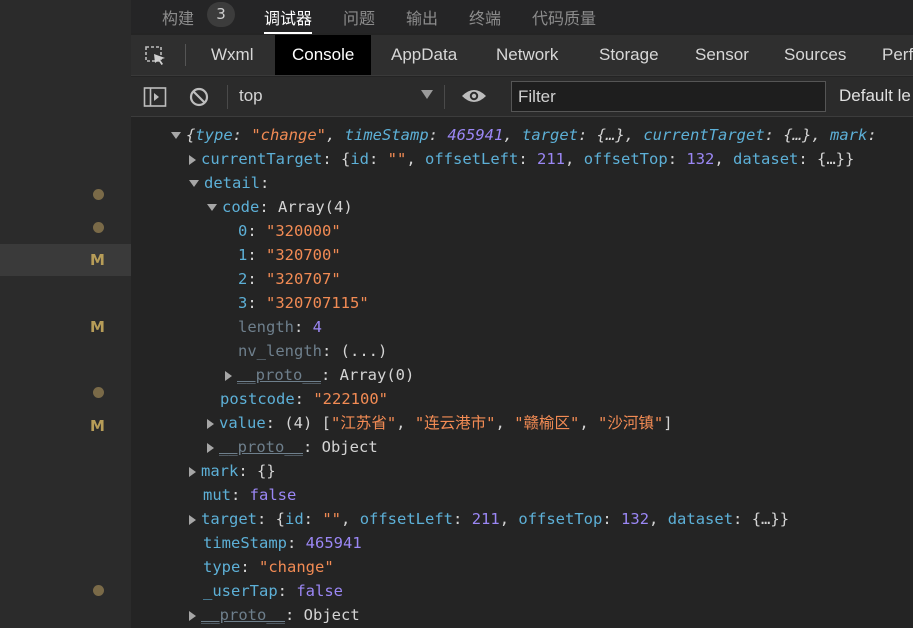 The image size is (913, 628). Describe the element at coordinates (319, 375) in the screenshot. I see `tree-row-proto-array: __proto__: Array(0)` at that location.